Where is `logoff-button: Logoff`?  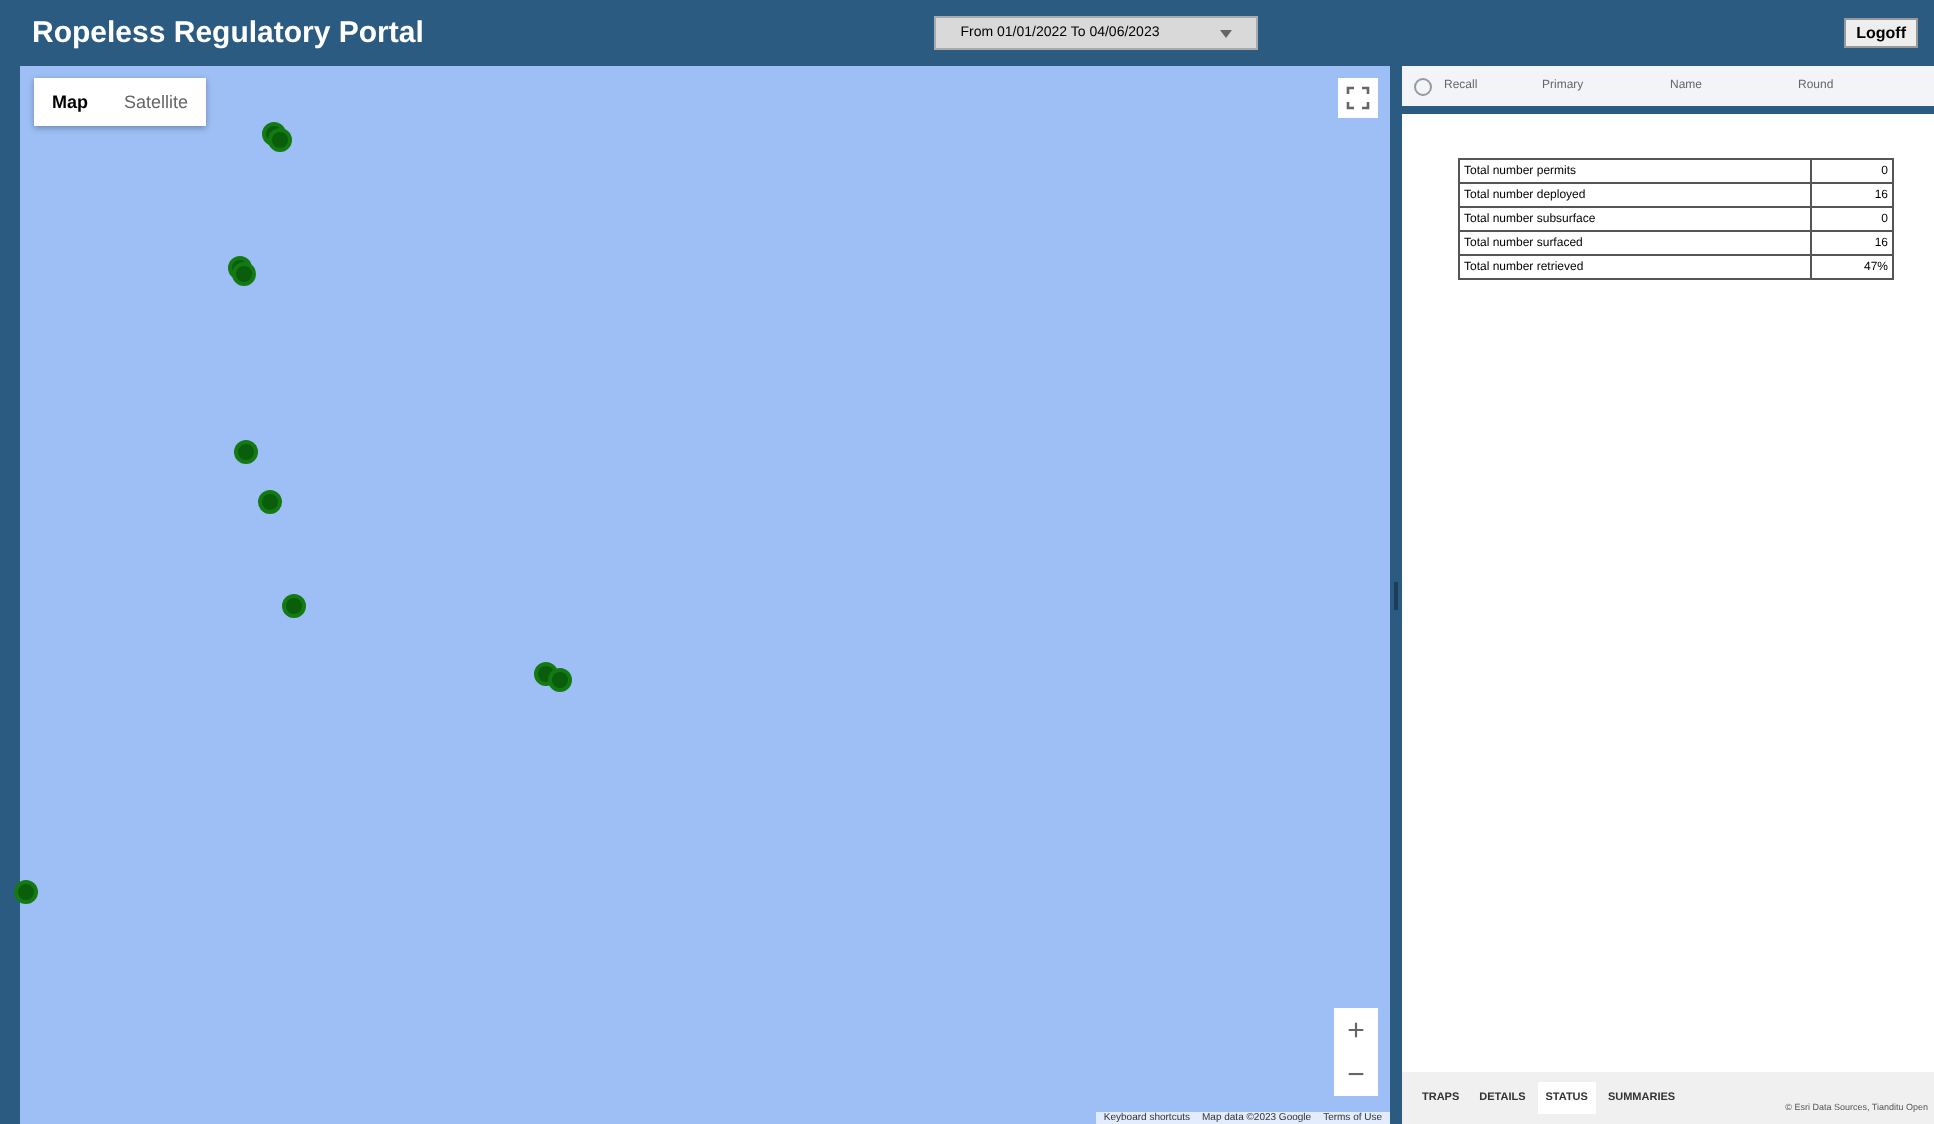 logoff-button: Logoff is located at coordinates (1881, 33).